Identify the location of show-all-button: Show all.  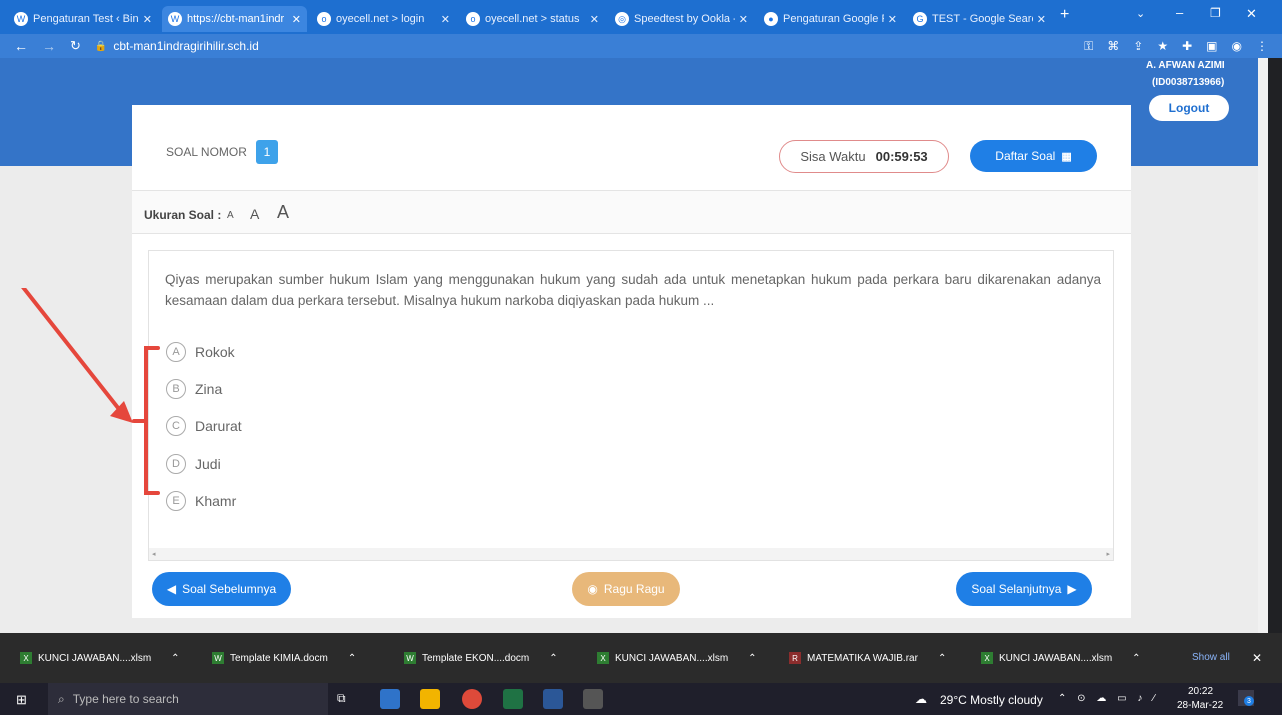
(1211, 657).